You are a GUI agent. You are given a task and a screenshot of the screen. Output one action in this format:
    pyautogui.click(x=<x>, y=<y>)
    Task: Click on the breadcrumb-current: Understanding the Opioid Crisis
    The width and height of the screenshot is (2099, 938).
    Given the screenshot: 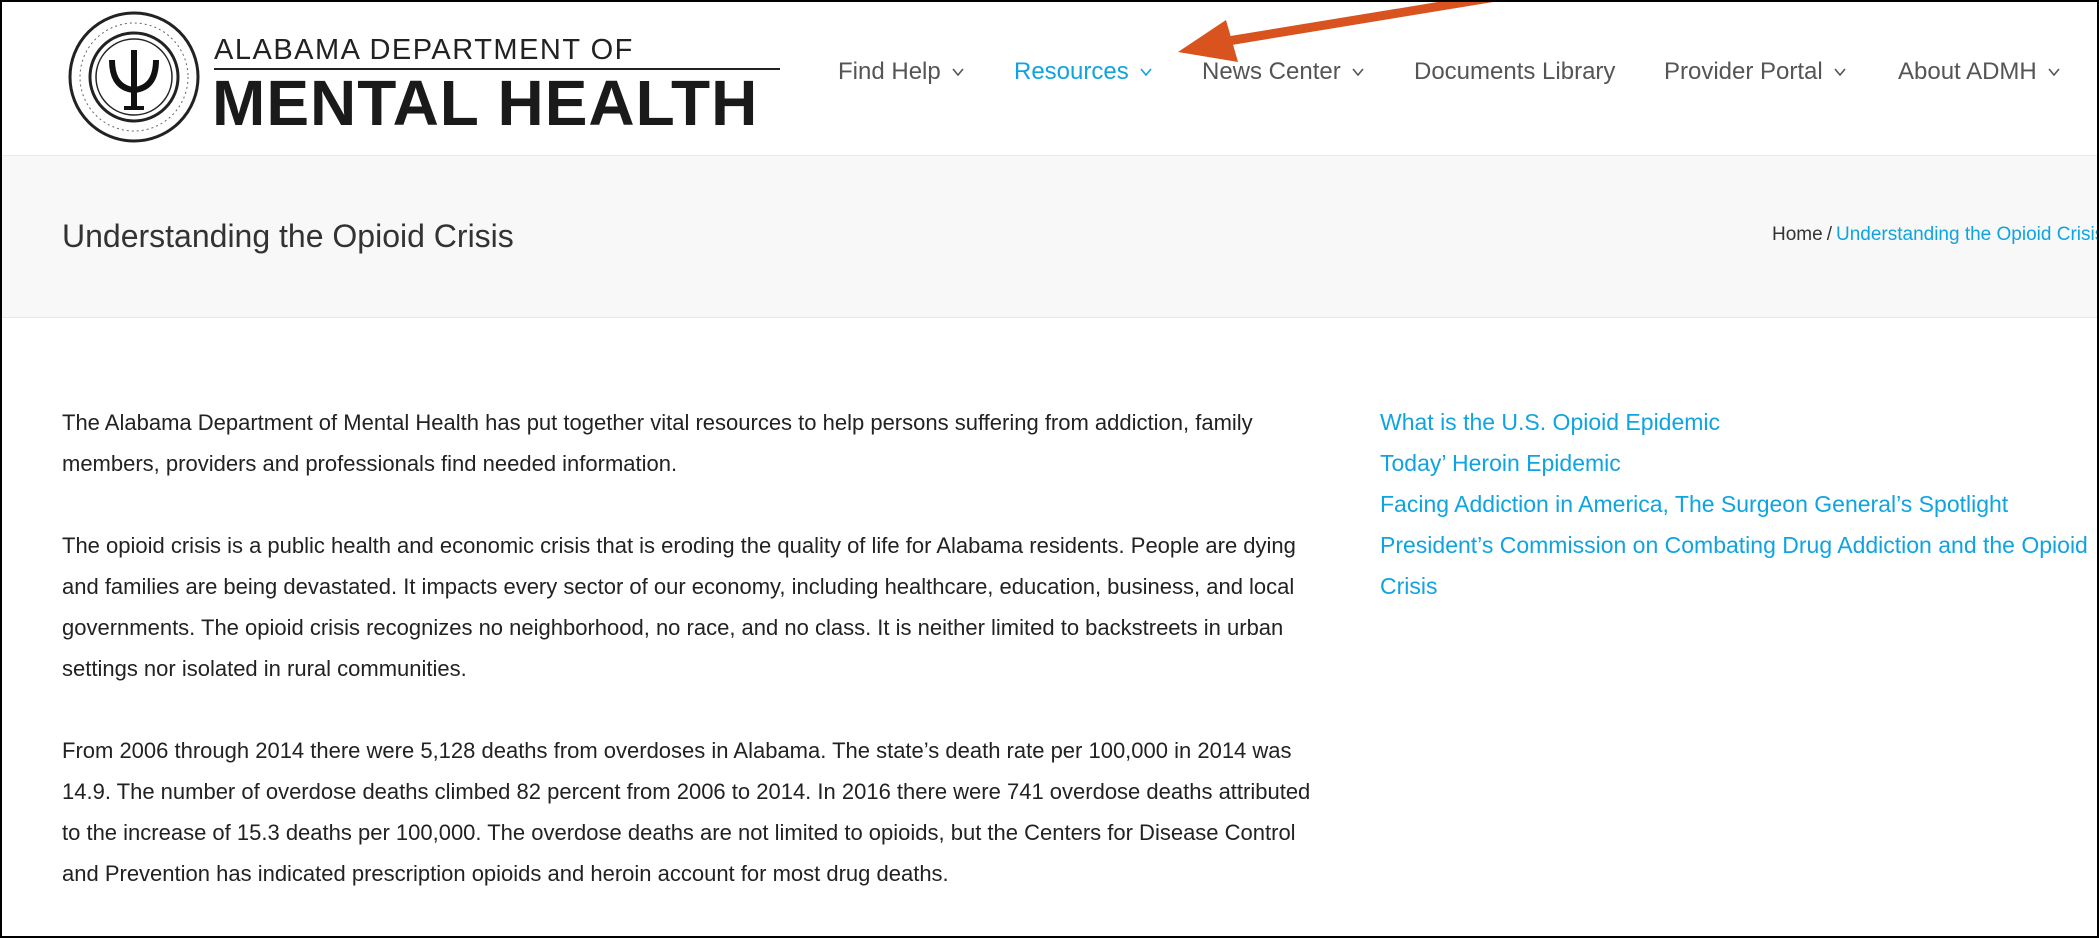 What is the action you would take?
    pyautogui.click(x=1967, y=234)
    